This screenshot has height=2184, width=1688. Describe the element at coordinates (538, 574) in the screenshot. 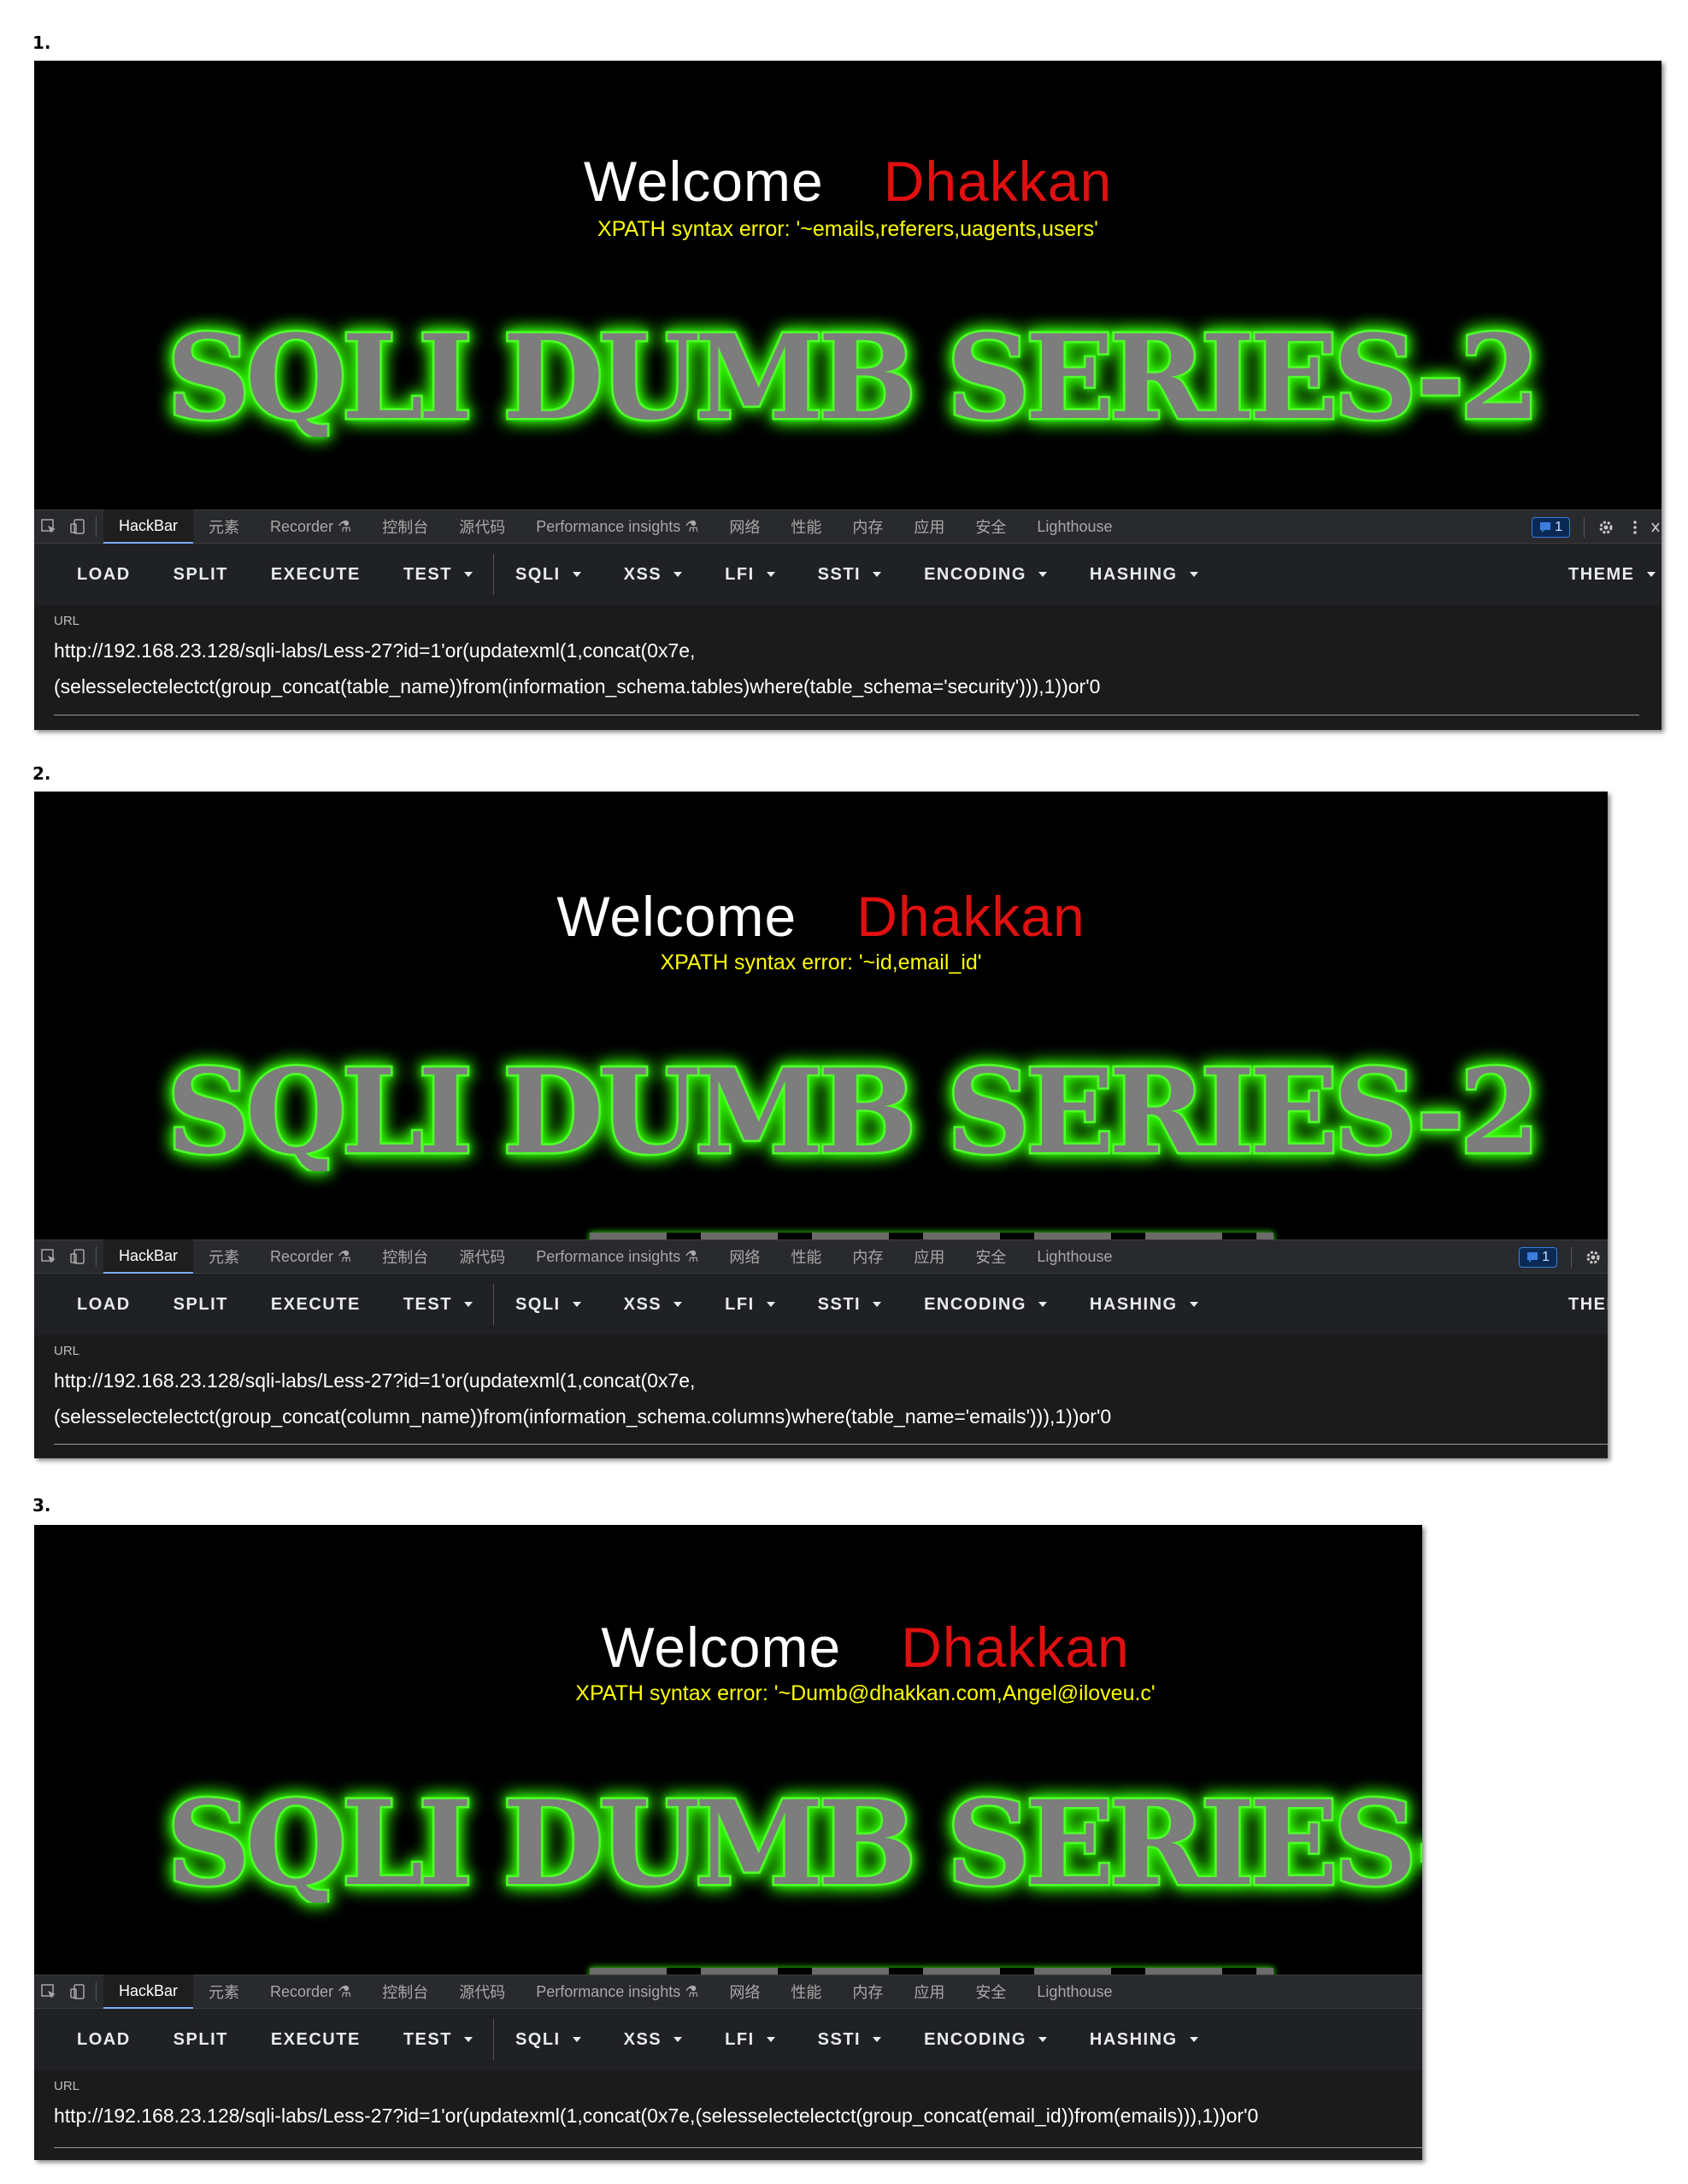

I see `sqli-label: SQLI` at that location.